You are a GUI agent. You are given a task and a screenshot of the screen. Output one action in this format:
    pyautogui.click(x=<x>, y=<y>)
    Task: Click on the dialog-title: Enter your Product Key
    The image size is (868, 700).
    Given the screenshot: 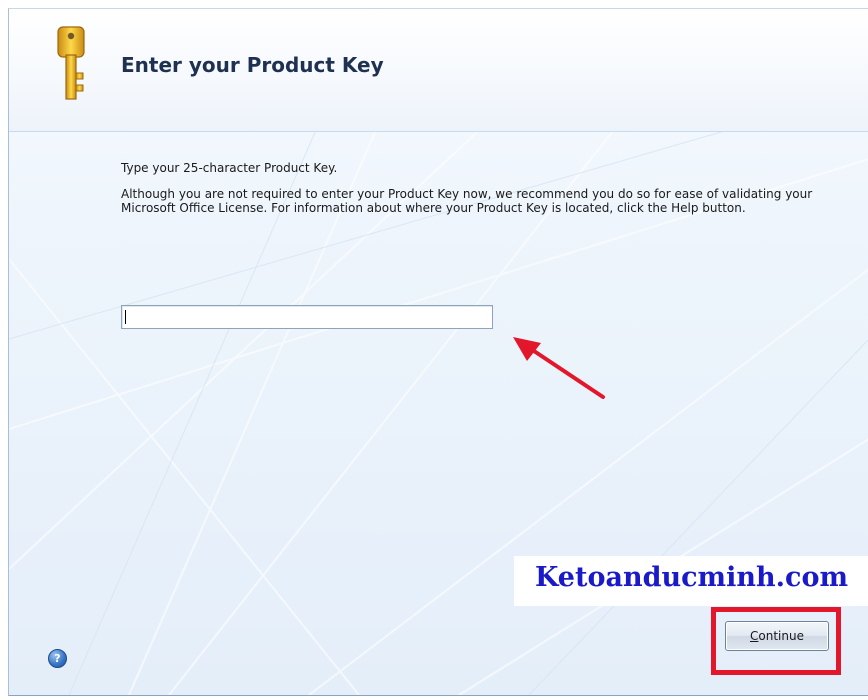 What is the action you would take?
    pyautogui.click(x=252, y=65)
    